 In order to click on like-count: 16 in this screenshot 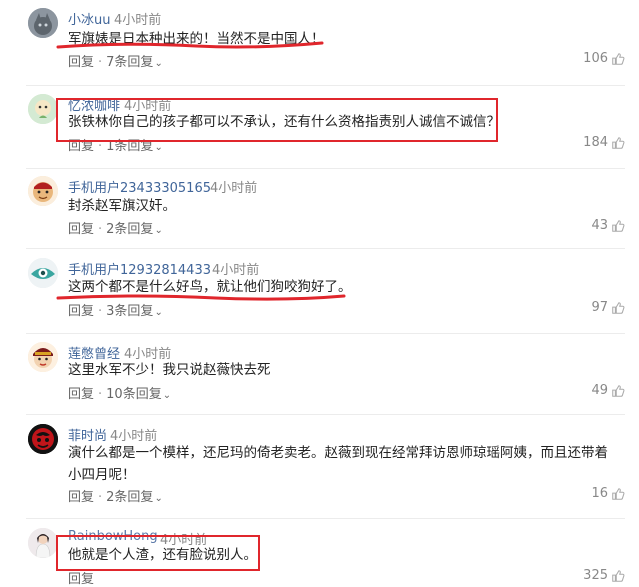, I will do `click(599, 493)`.